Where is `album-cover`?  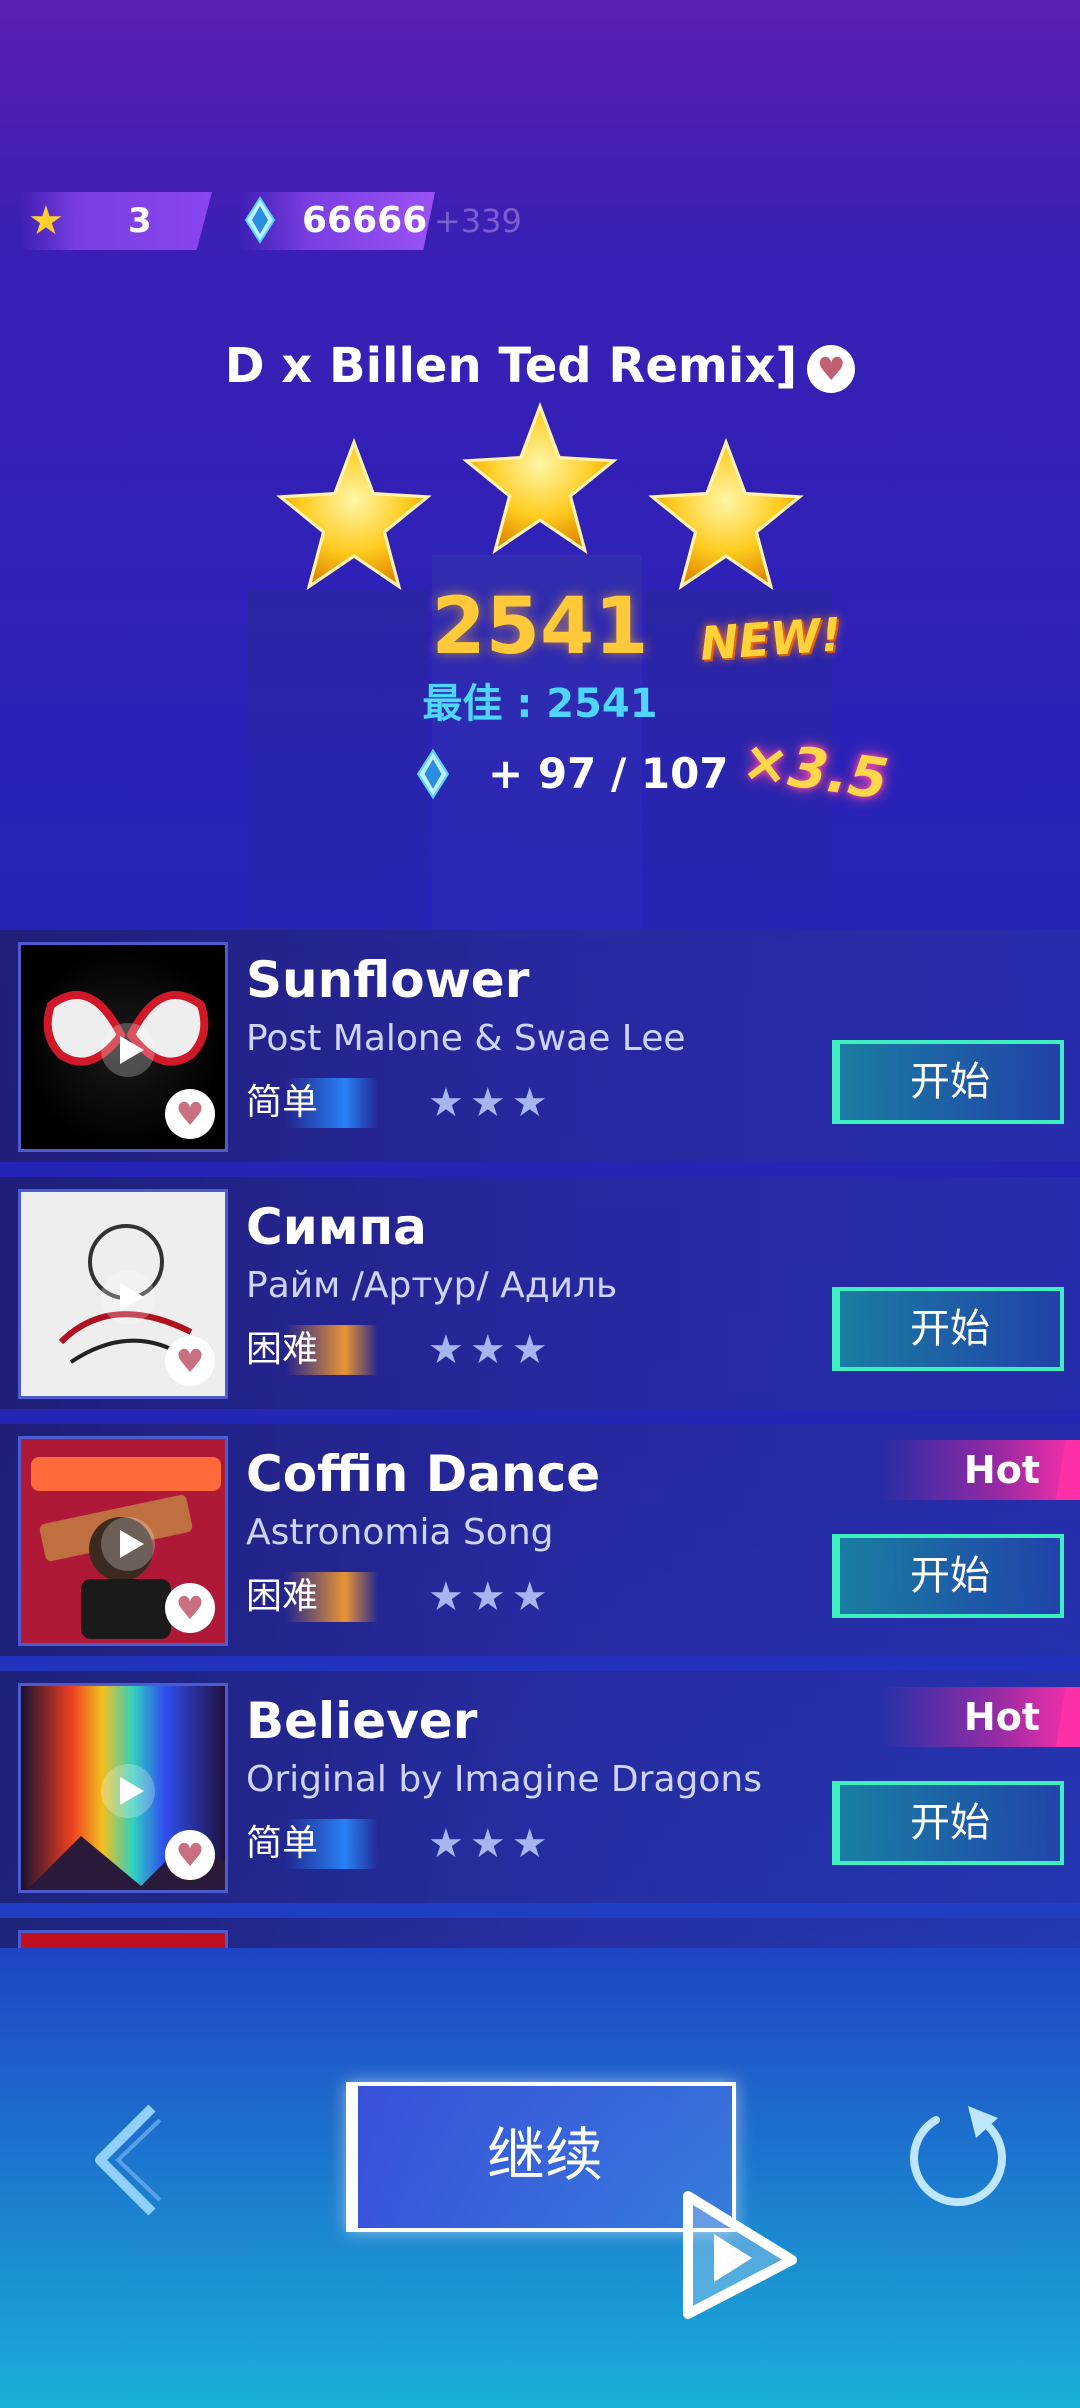 album-cover is located at coordinates (123, 1939).